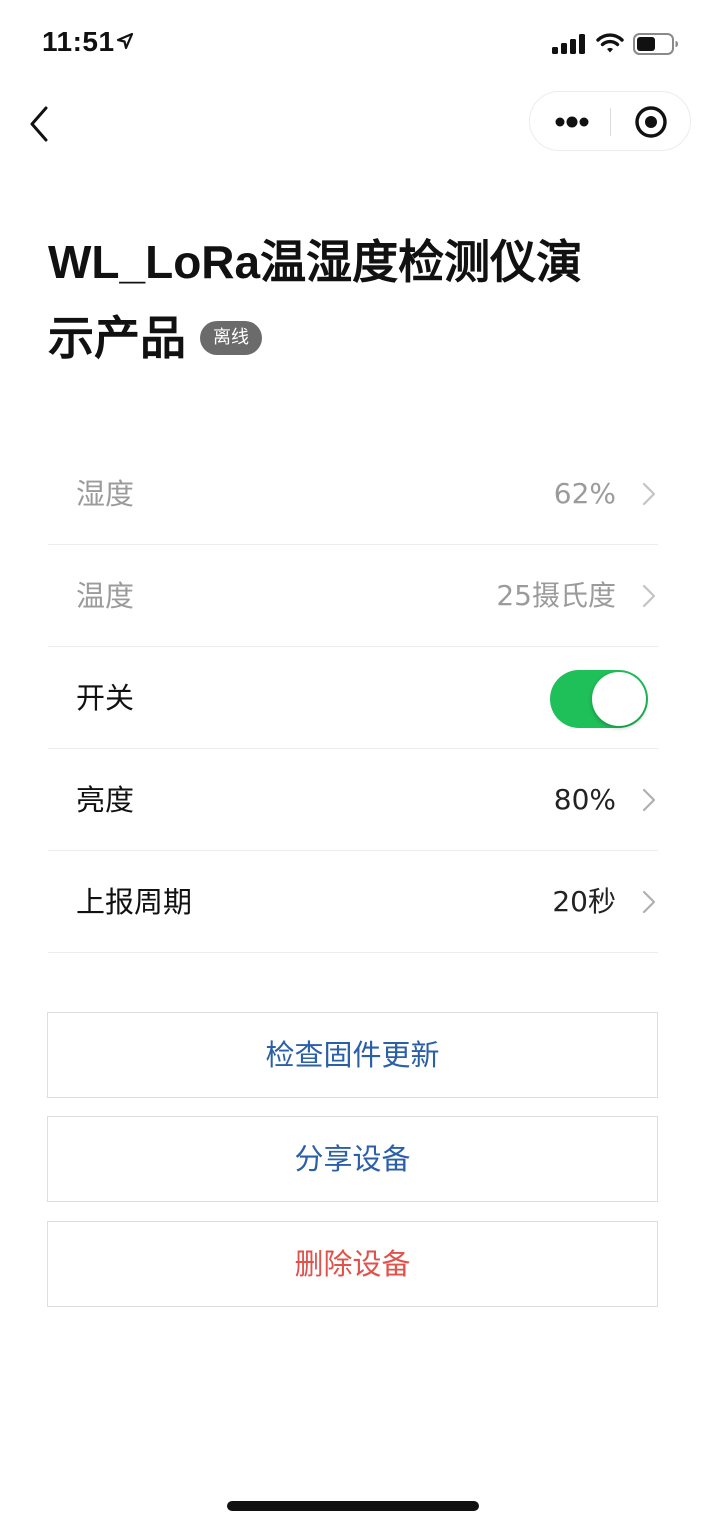 This screenshot has width=705, height=1527. I want to click on device-title-line2: 示产品, so click(117, 338).